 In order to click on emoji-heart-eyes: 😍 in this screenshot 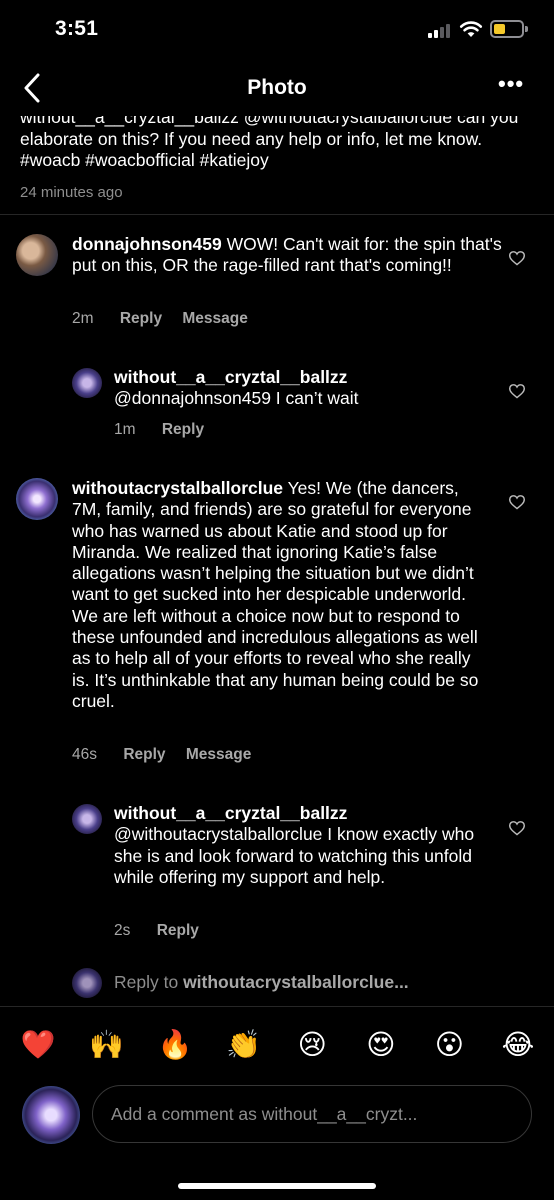, I will do `click(381, 1045)`.